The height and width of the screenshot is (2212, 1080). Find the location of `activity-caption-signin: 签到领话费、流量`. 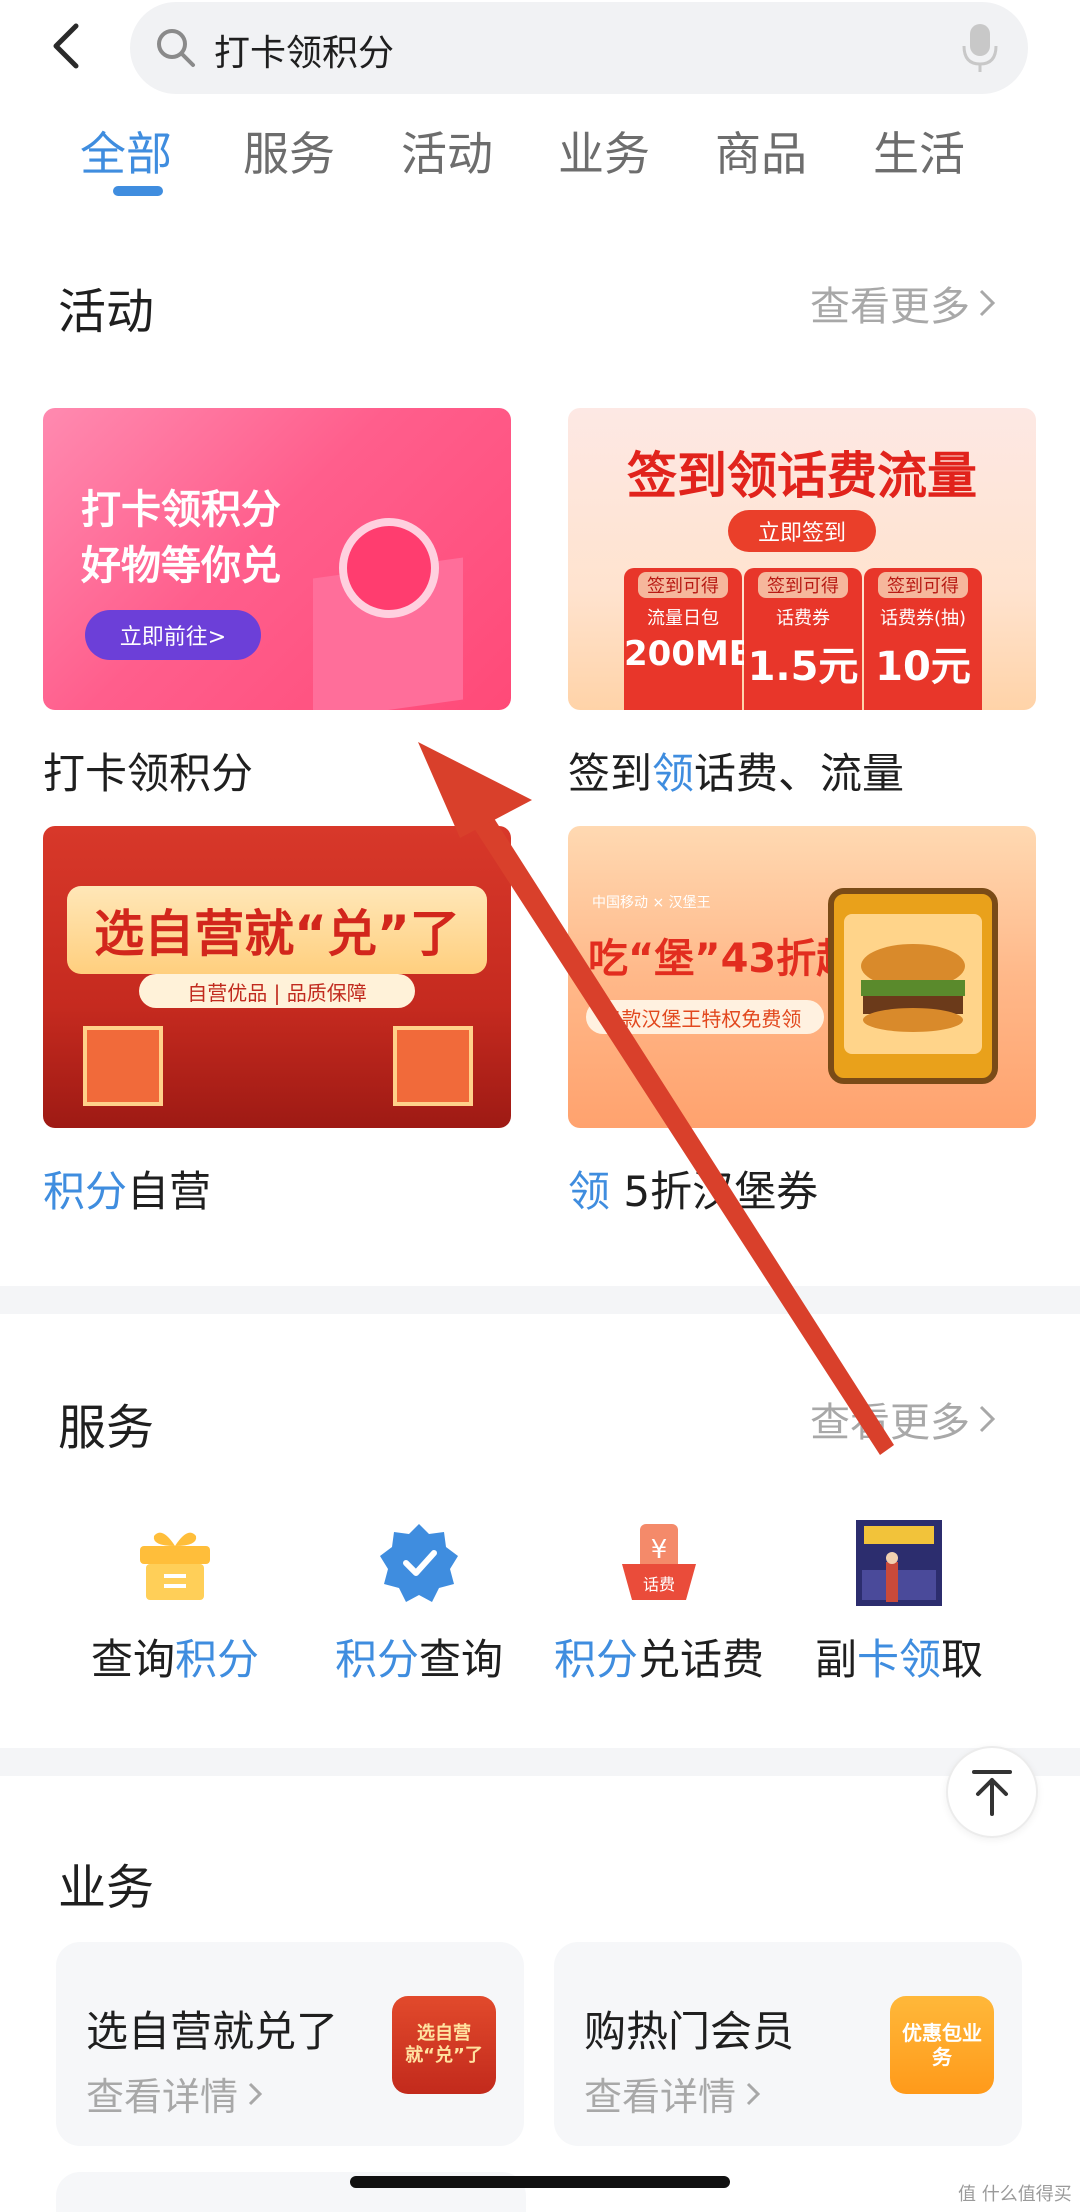

activity-caption-signin: 签到领话费、流量 is located at coordinates (736, 770).